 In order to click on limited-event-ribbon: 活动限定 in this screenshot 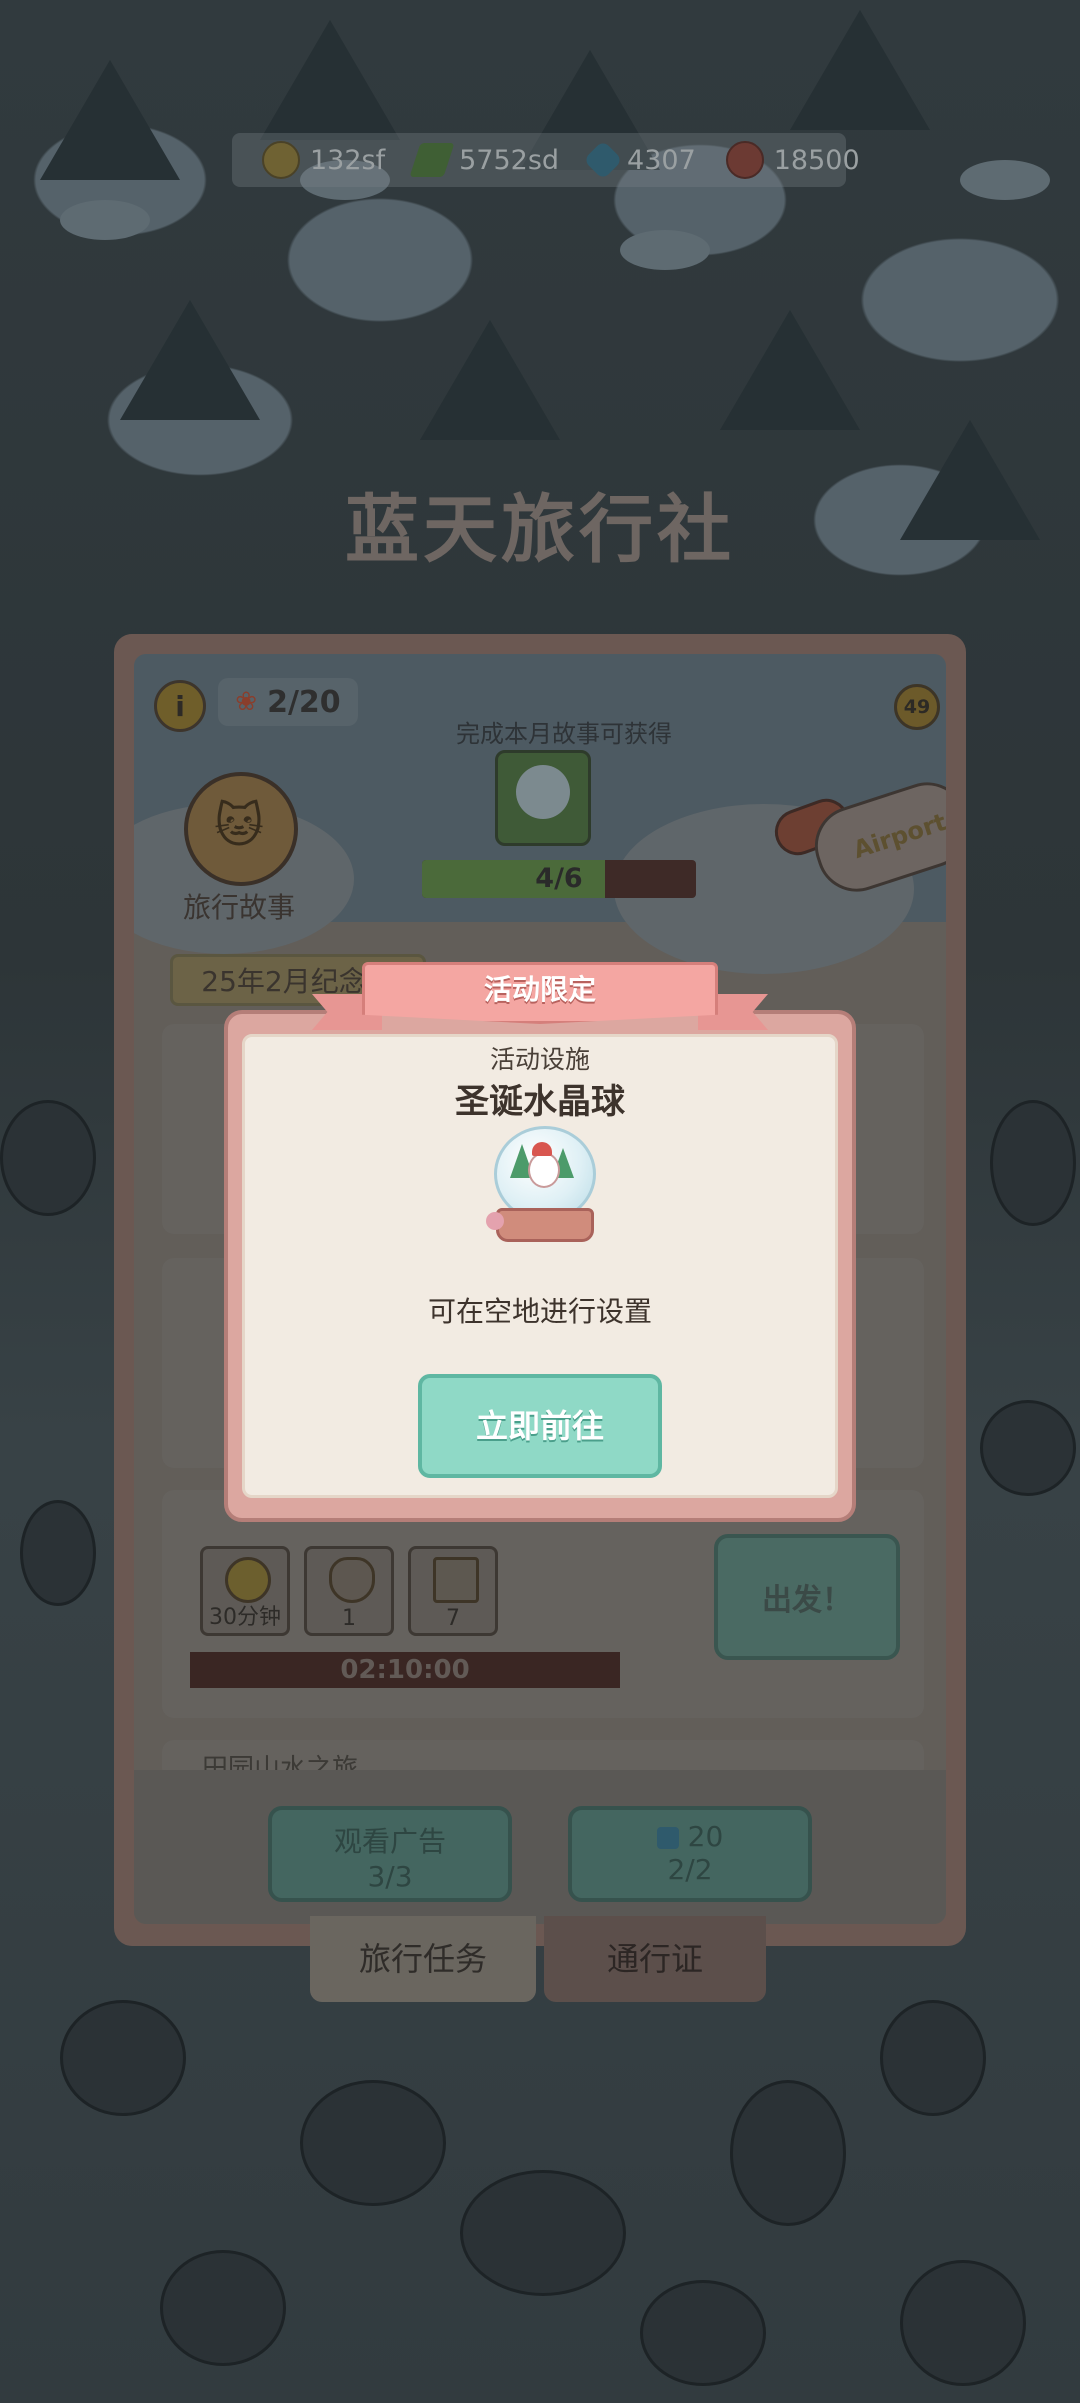, I will do `click(540, 997)`.